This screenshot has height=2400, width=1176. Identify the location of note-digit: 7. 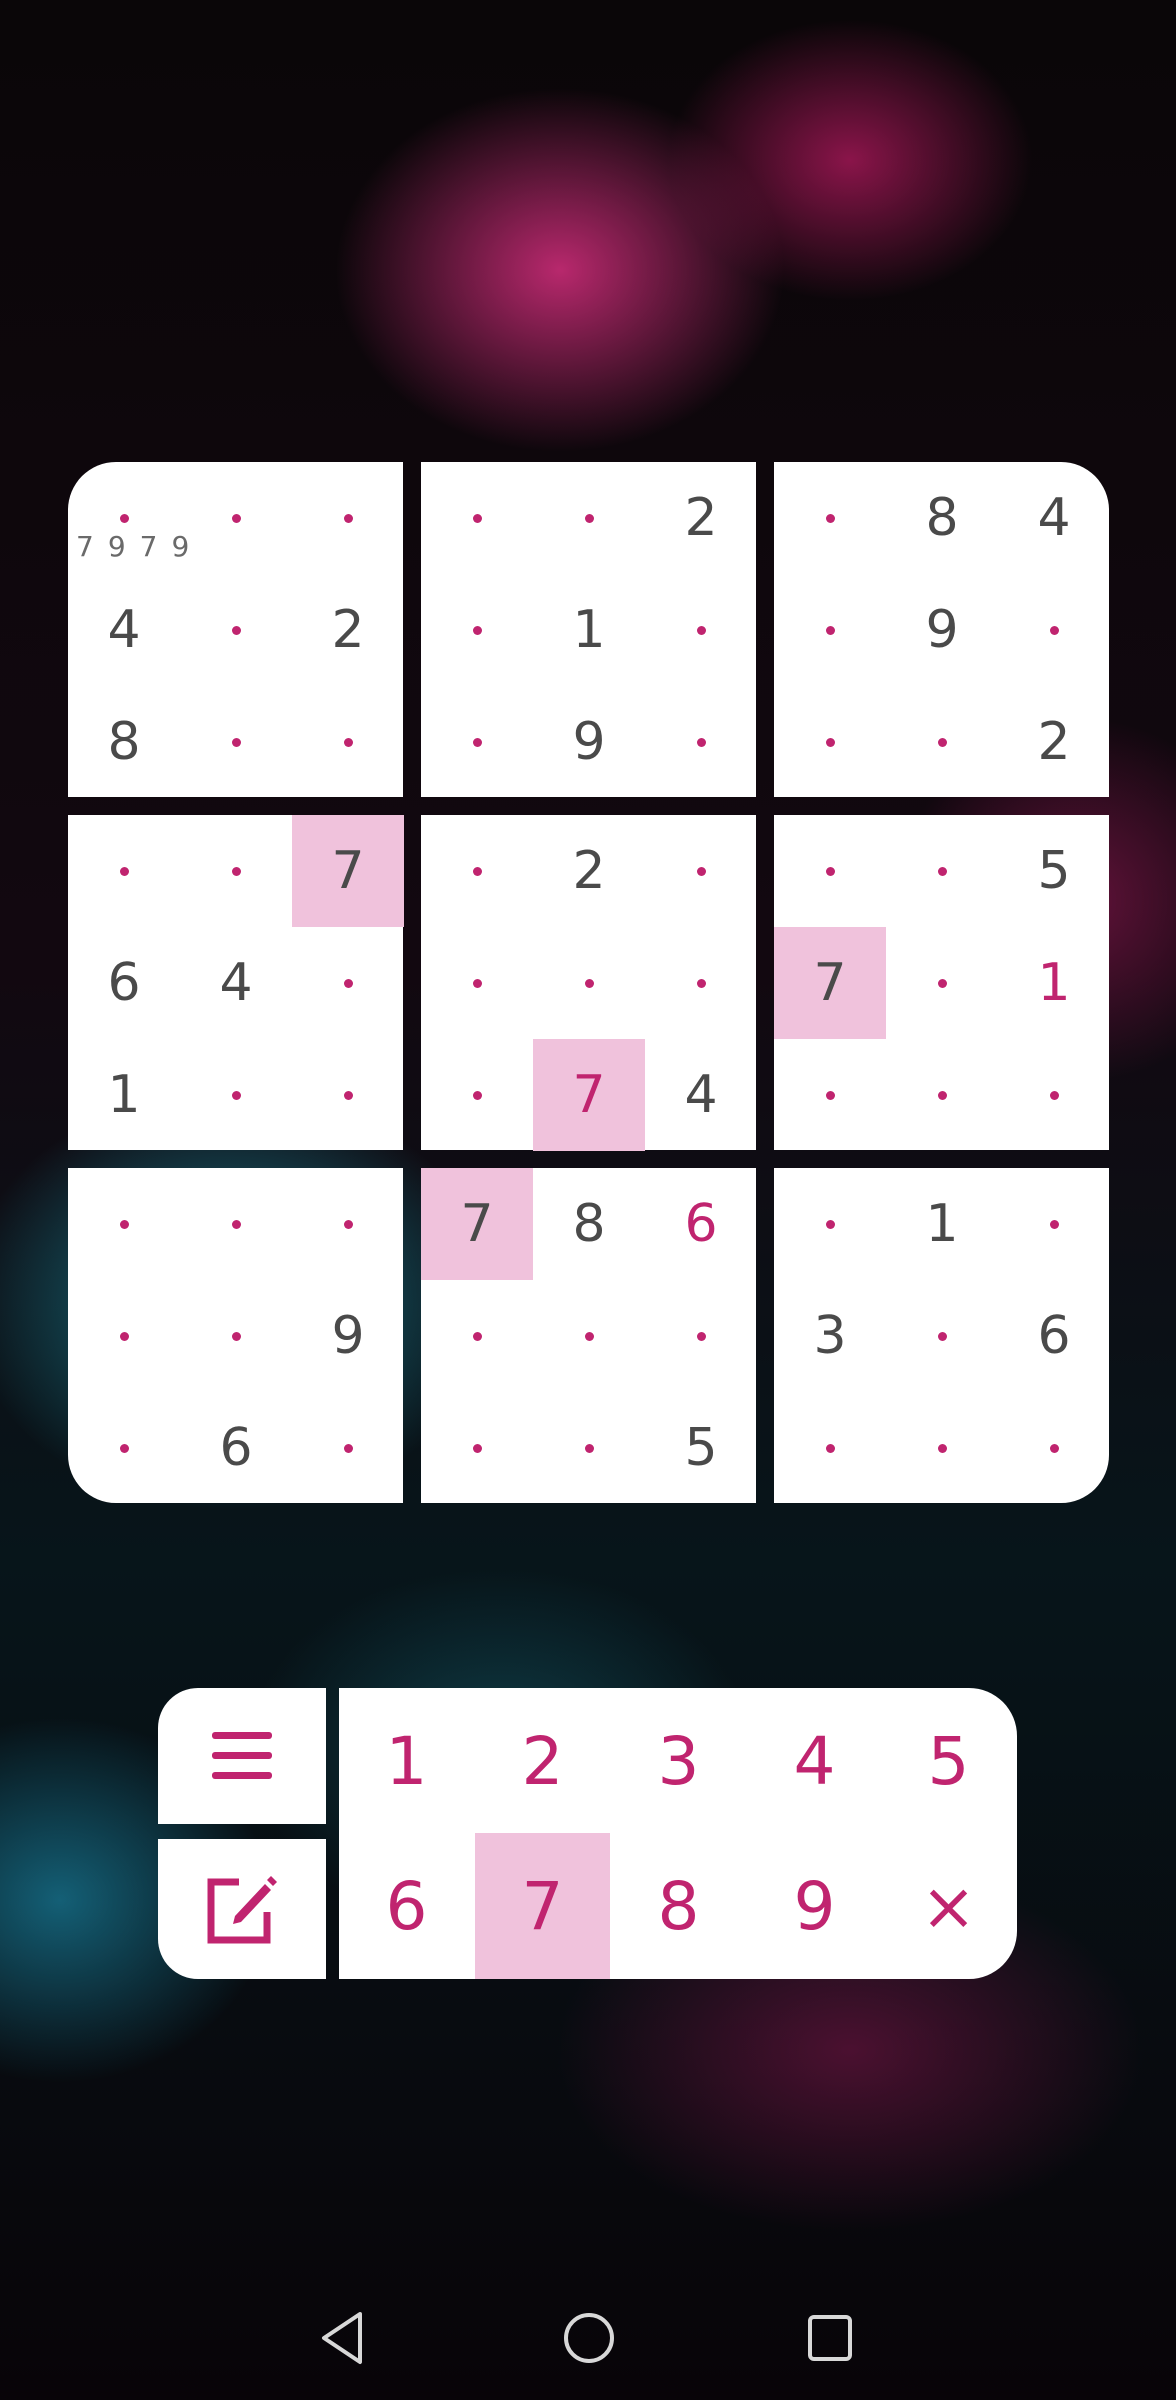
(148, 546).